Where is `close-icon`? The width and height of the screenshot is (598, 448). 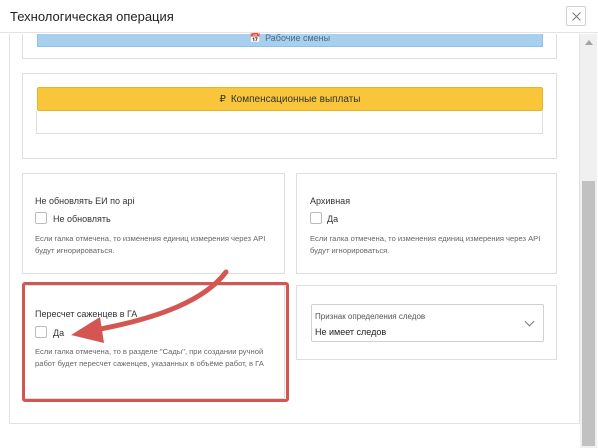 close-icon is located at coordinates (576, 16).